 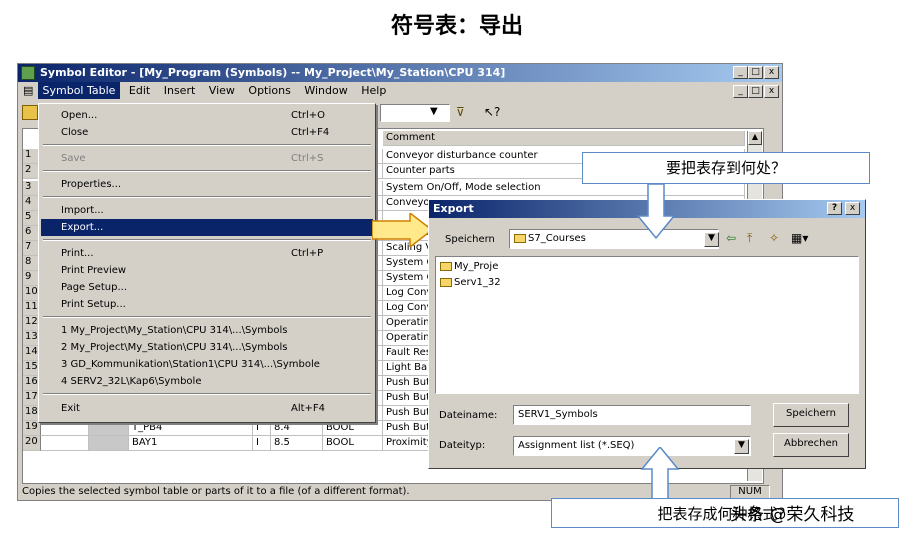 I want to click on menu-item-print: Print... Ctrl+P, so click(x=207, y=253).